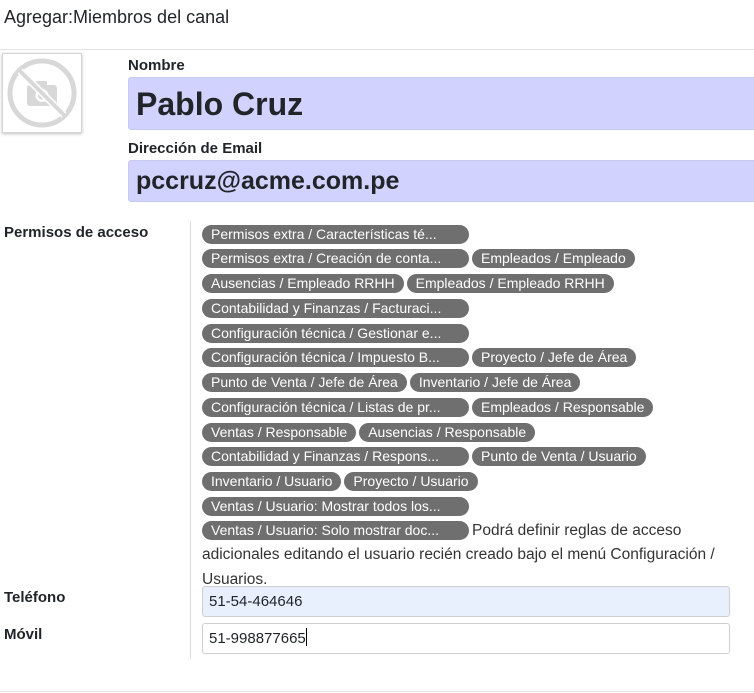 This screenshot has width=754, height=693. I want to click on access-tag: Proyecto / Usuario, so click(411, 481).